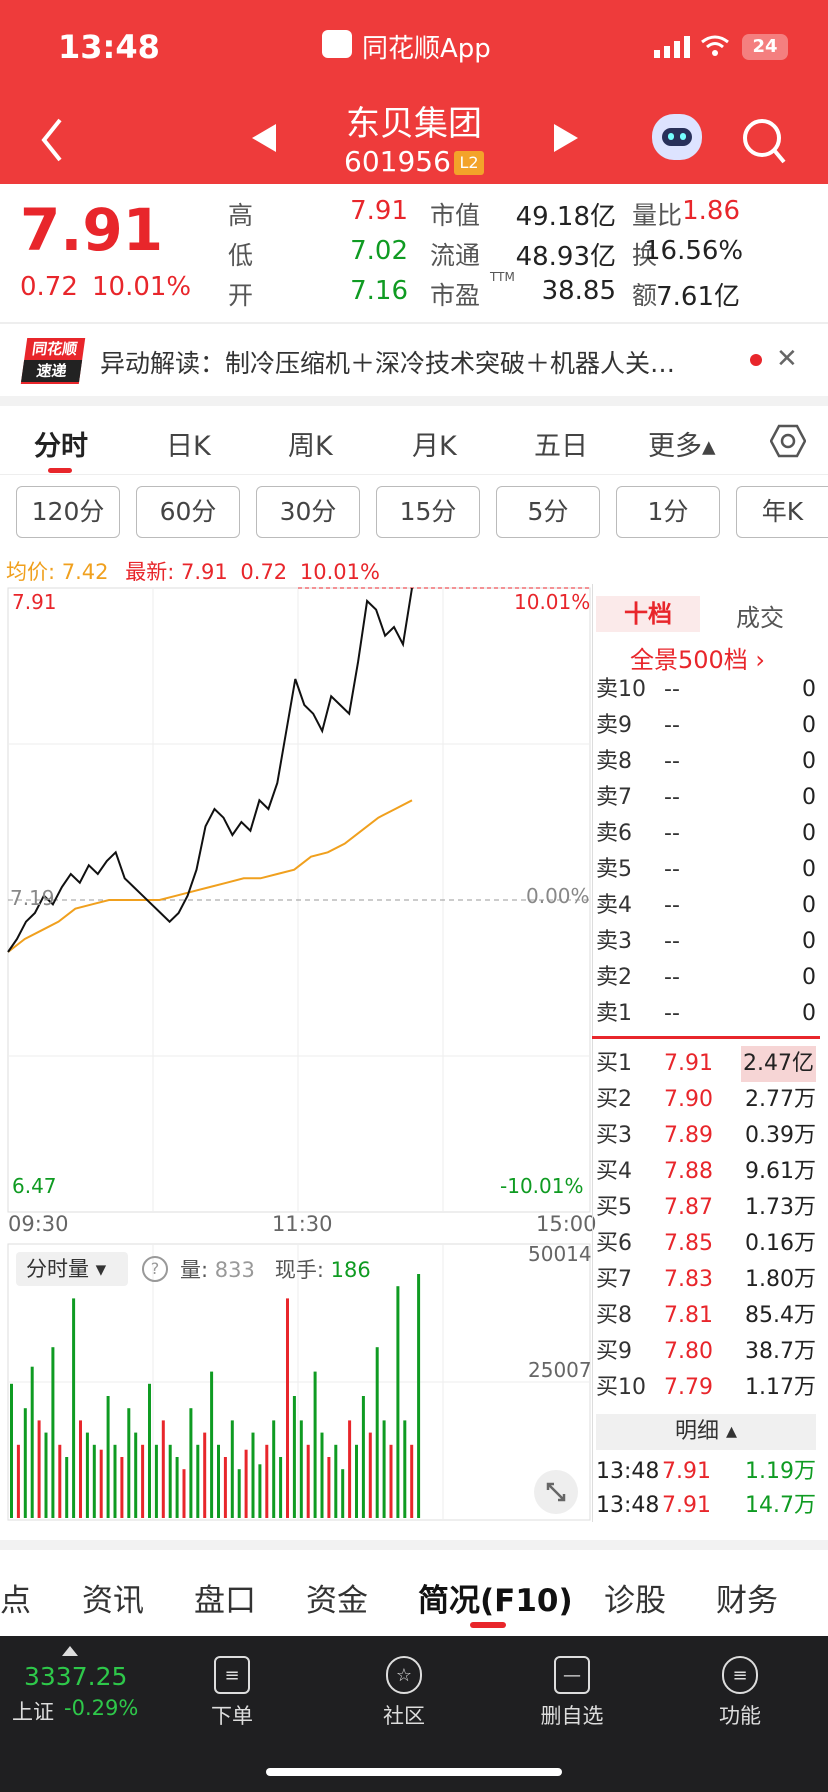  Describe the element at coordinates (404, 1688) in the screenshot. I see `community-button: ☆ 社区` at that location.